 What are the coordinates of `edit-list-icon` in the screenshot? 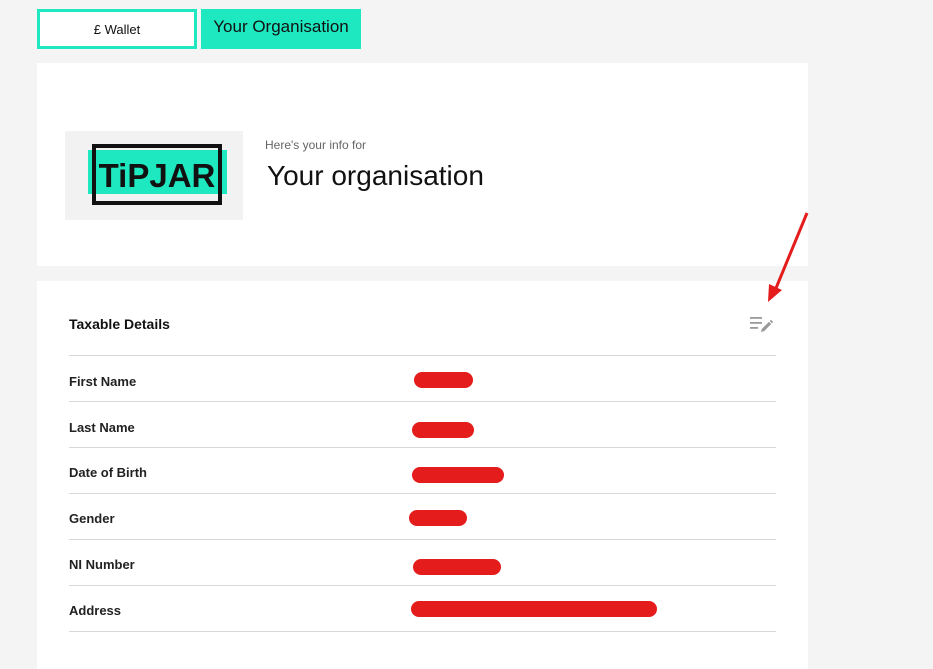 It's located at (762, 324).